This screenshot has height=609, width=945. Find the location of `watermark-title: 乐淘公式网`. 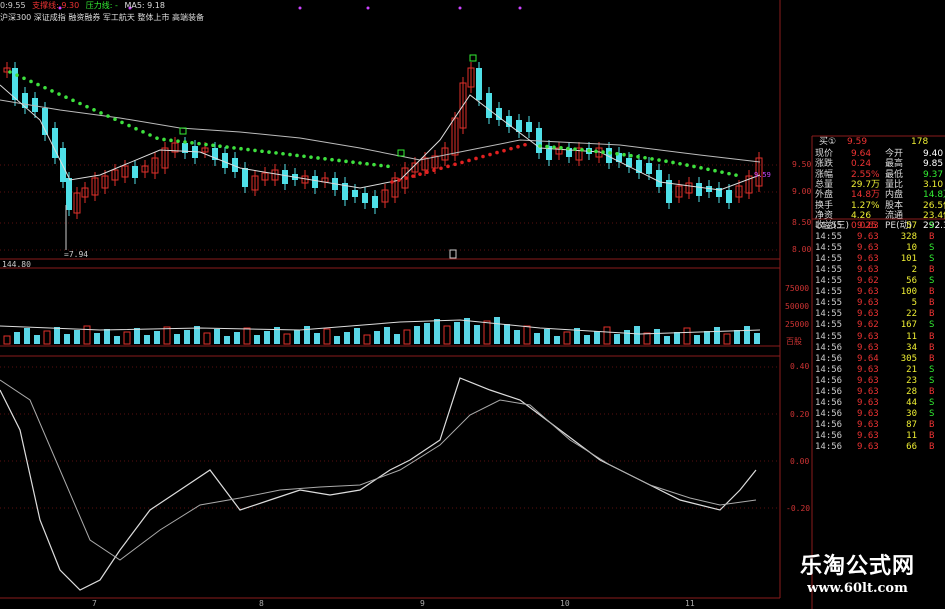

watermark-title: 乐淘公式网 is located at coordinates (857, 566).